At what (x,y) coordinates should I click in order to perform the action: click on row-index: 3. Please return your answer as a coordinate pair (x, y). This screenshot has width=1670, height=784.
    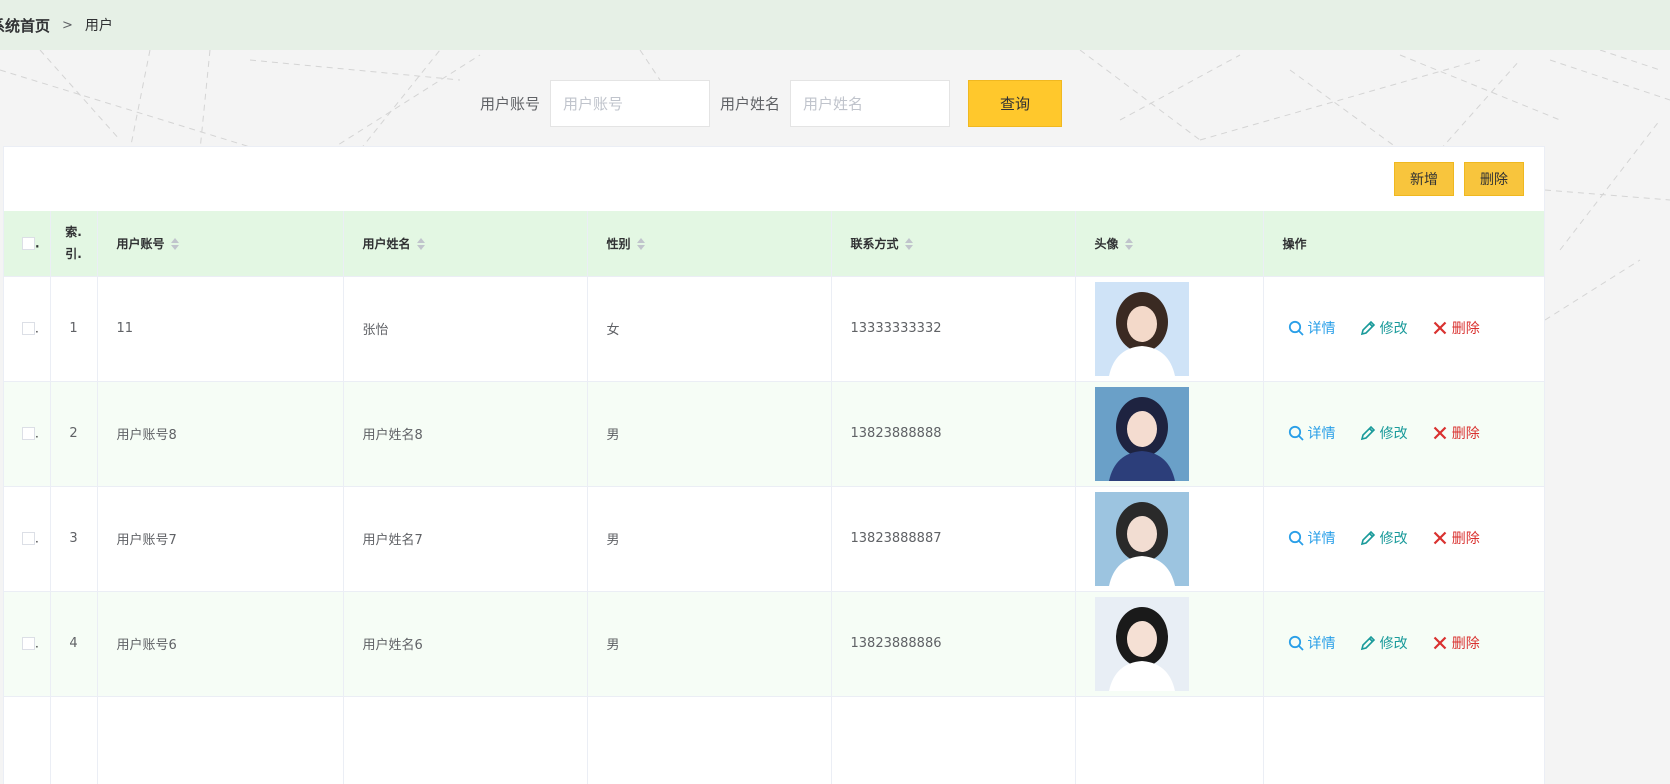
    Looking at the image, I should click on (74, 539).